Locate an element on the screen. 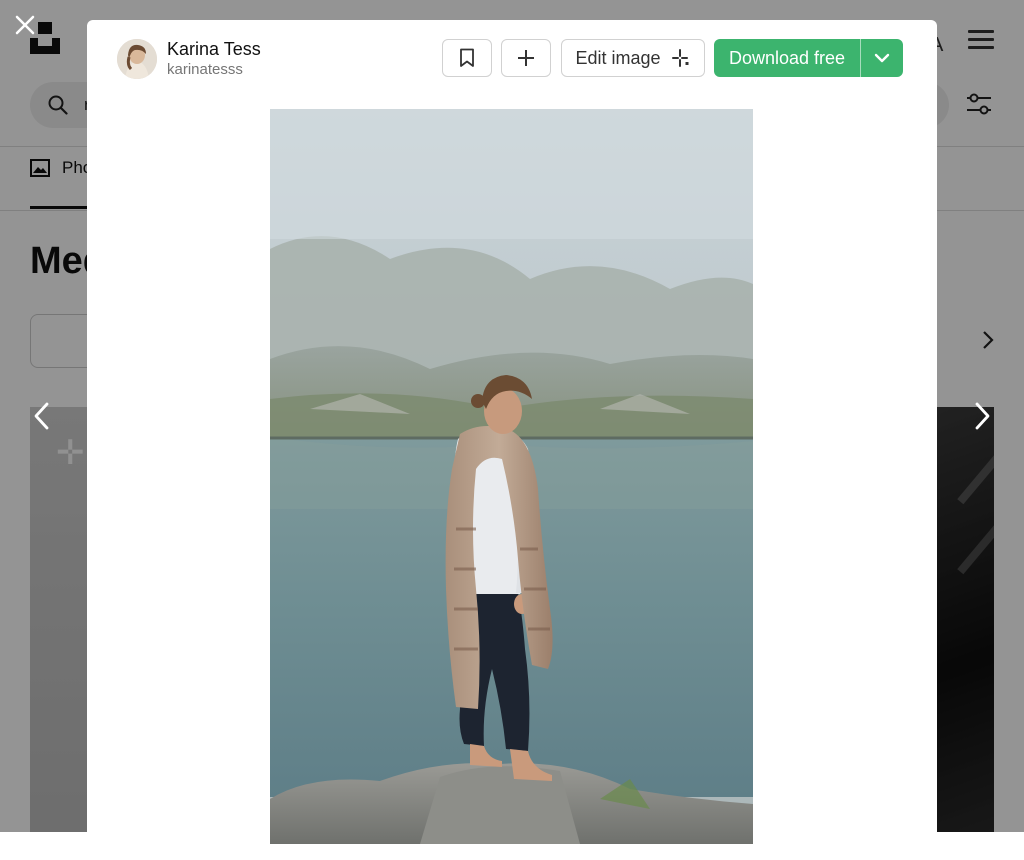  author-info: Karina Tess karinatesss is located at coordinates (189, 59).